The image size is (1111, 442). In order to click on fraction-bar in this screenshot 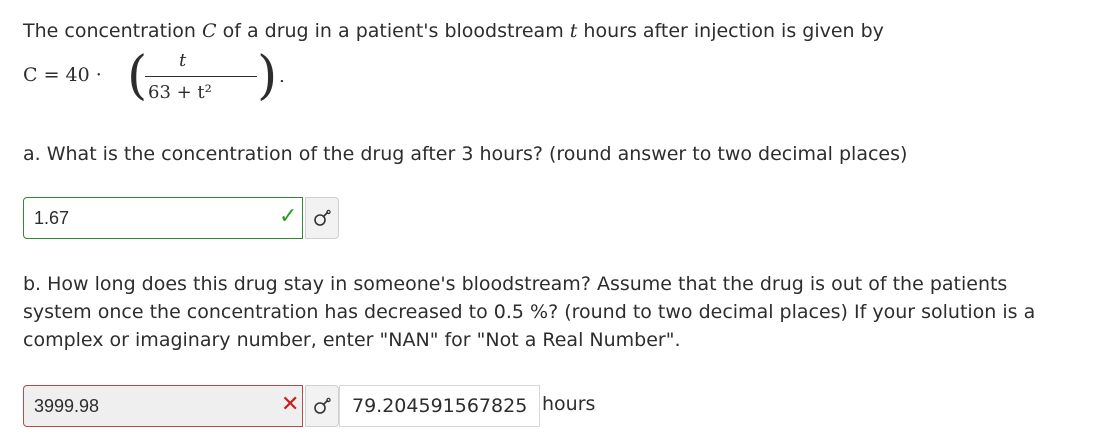, I will do `click(201, 76)`.